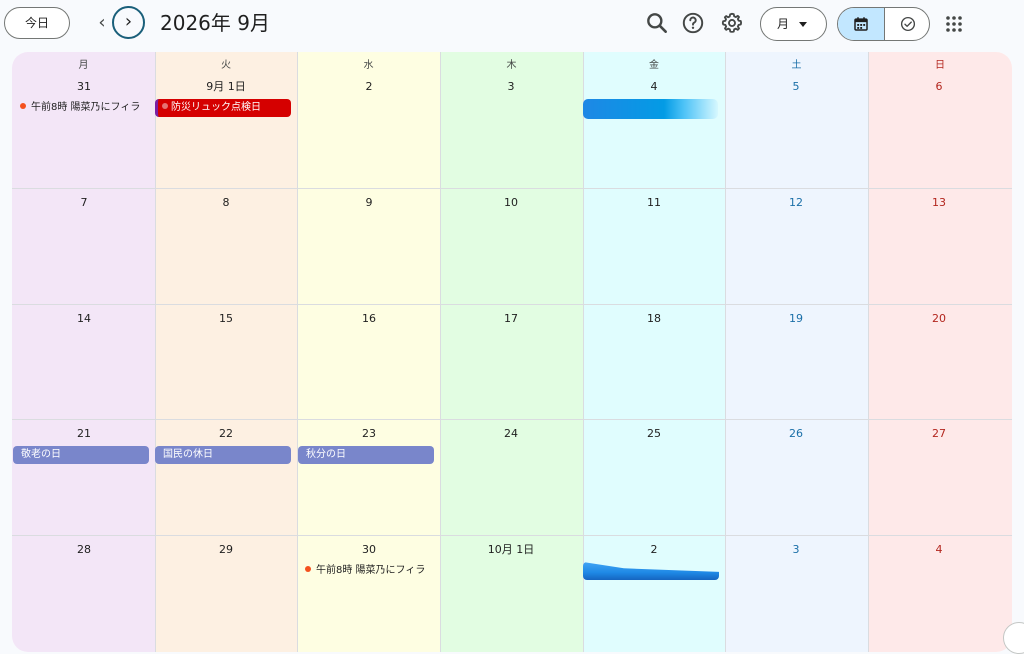  I want to click on top-bar: 今日 ‹ › 2026年 9月 月, so click(512, 24).